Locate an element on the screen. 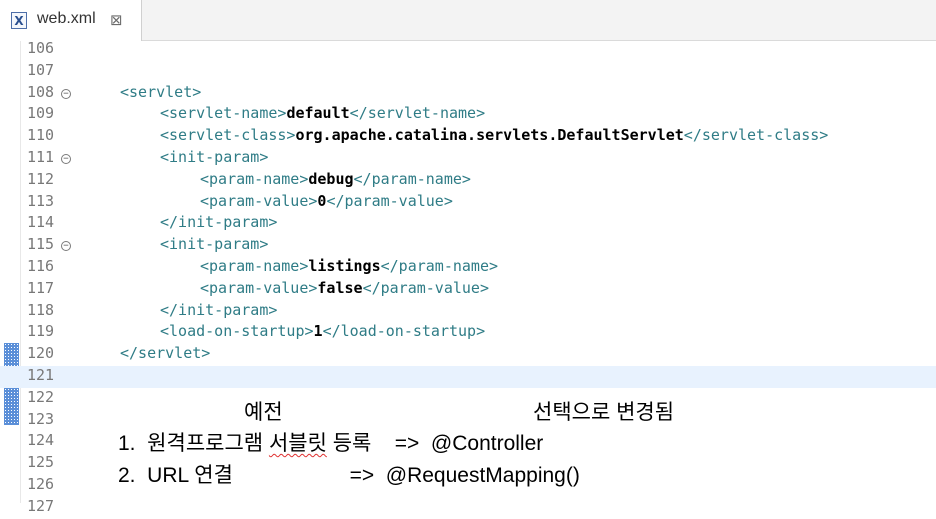  line-number: 119 is located at coordinates (41, 331).